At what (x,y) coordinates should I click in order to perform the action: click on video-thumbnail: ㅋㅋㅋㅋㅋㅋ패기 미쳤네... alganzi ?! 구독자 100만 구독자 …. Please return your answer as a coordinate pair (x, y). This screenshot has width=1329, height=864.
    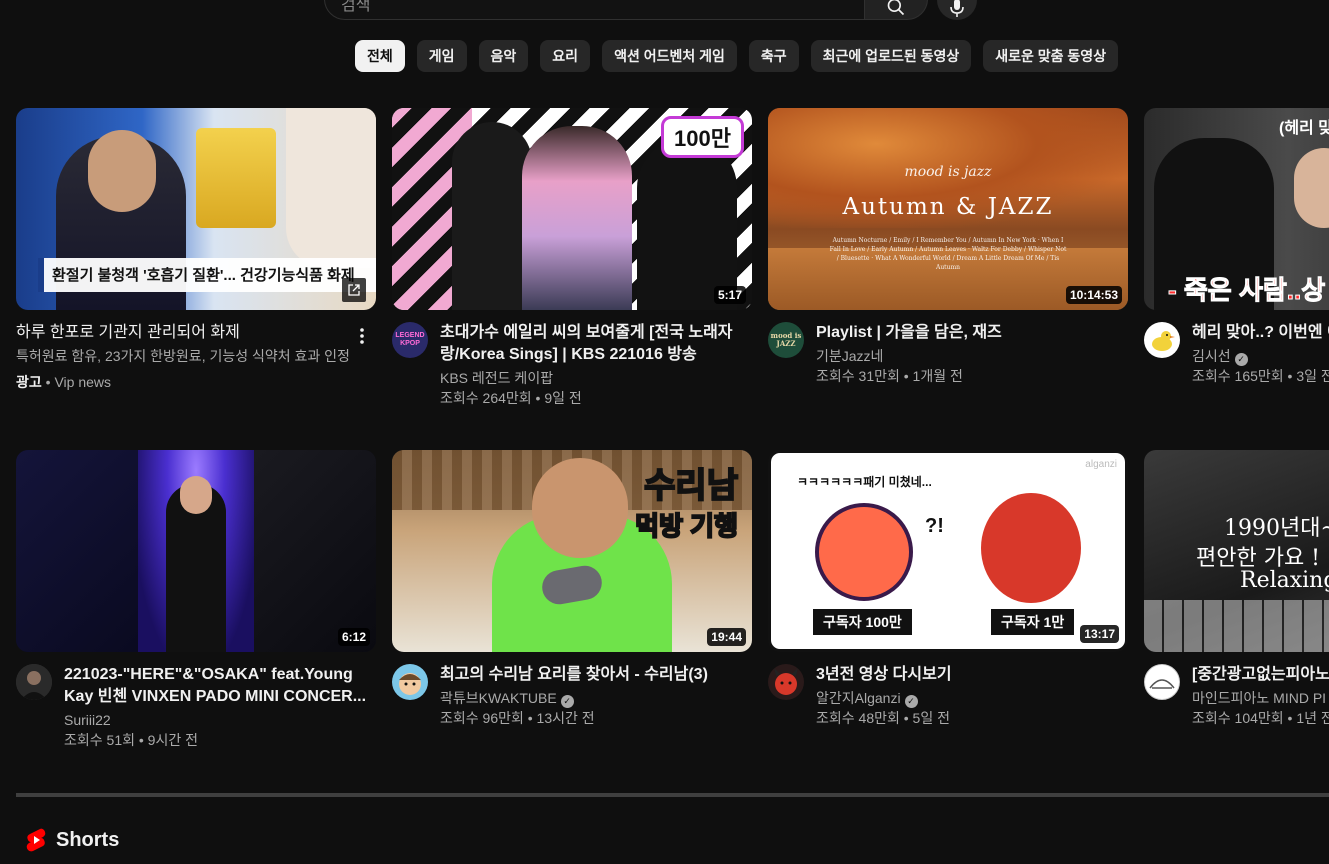
    Looking at the image, I should click on (948, 551).